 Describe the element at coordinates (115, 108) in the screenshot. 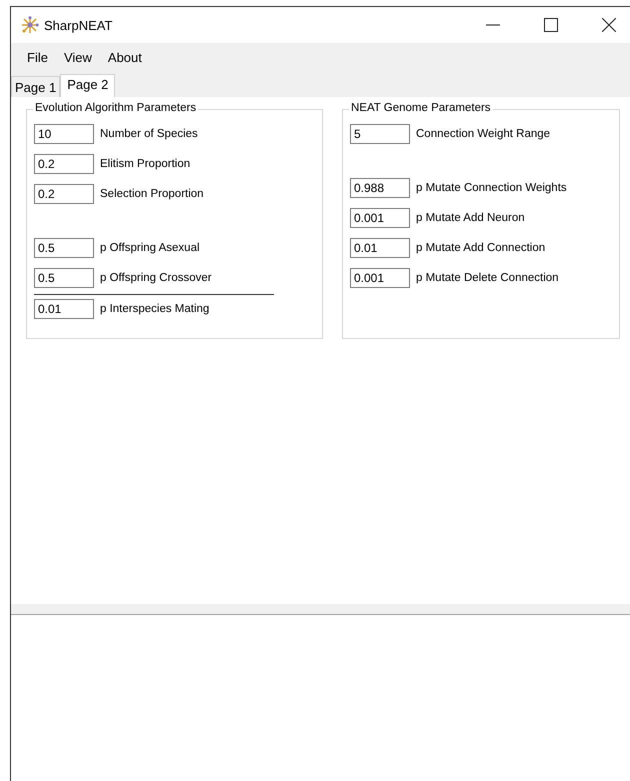

I see `group-title: Evolution Algorithm Parameters` at that location.